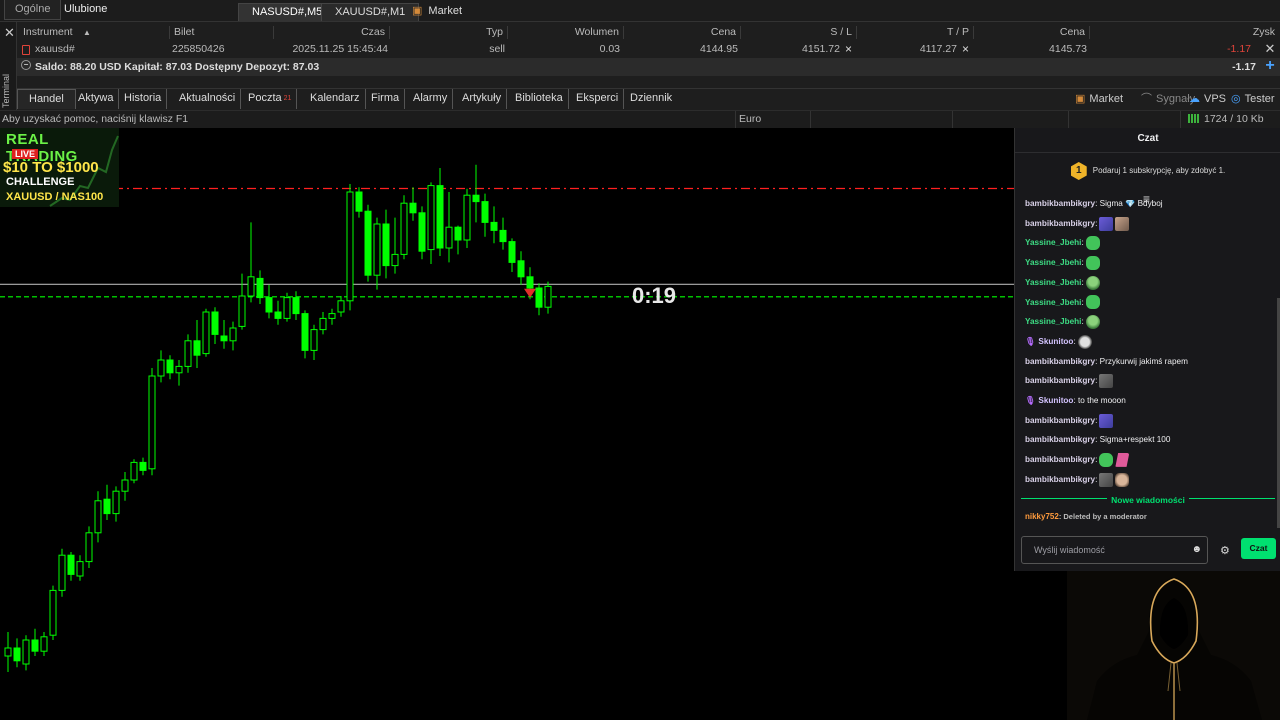  What do you see at coordinates (750, 119) in the screenshot?
I see `status-profile: Euro` at bounding box center [750, 119].